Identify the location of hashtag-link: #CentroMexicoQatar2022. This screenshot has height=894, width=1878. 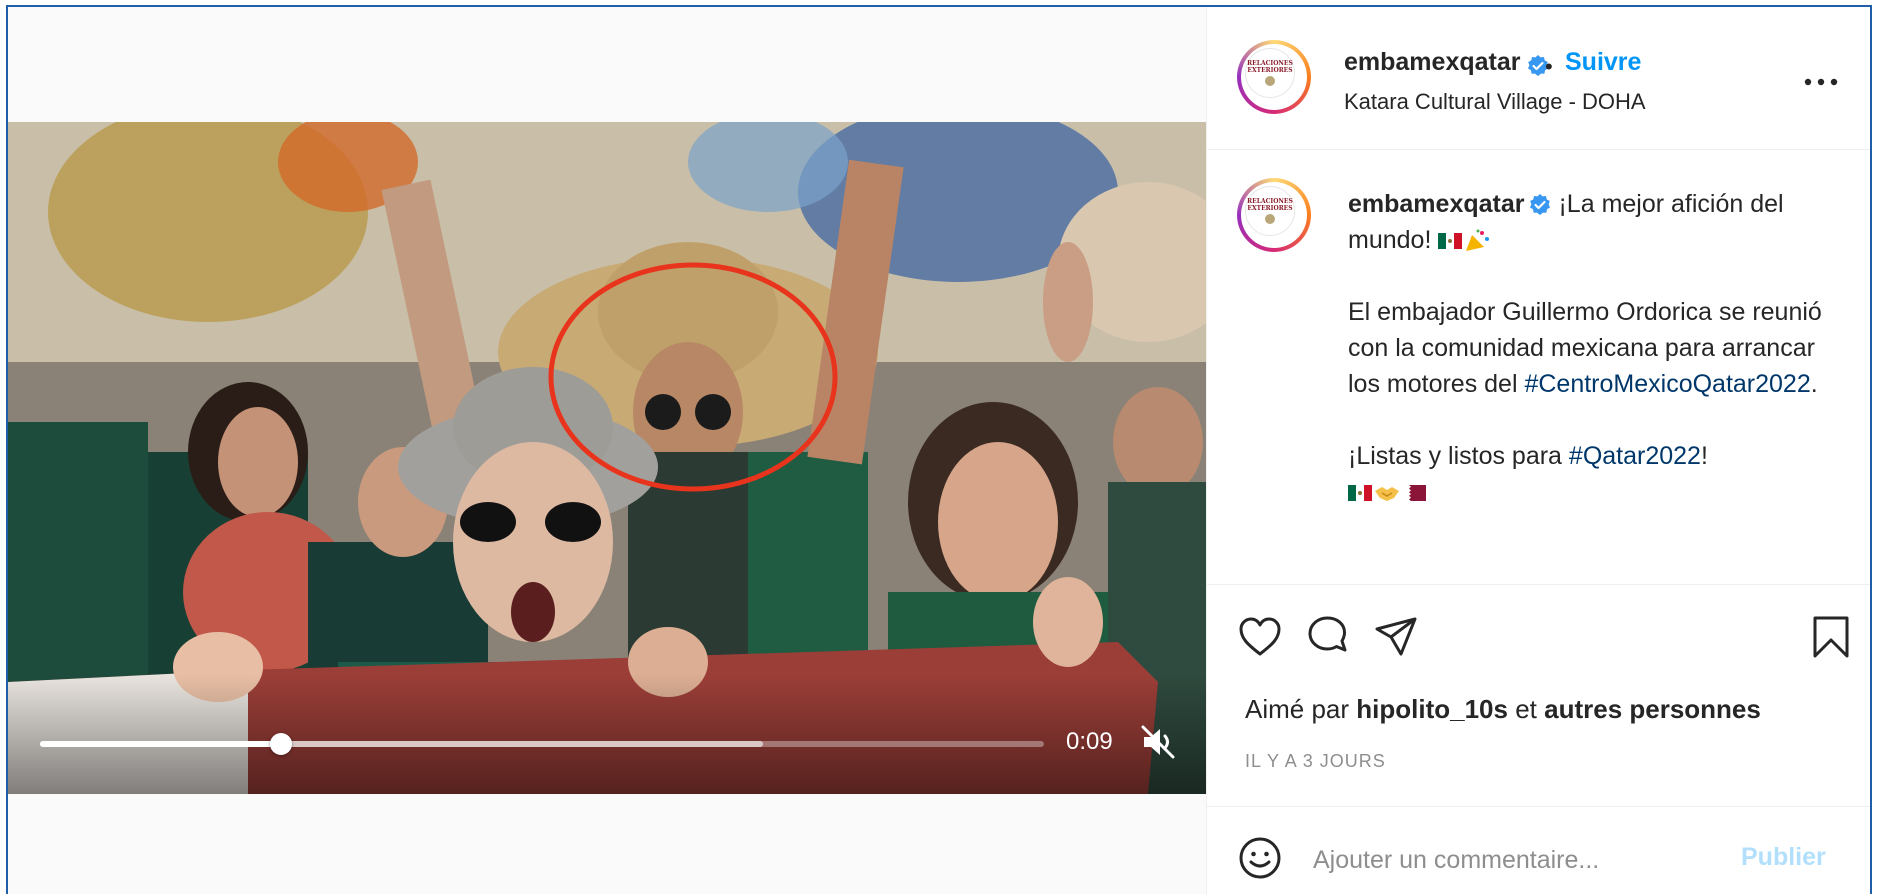
(1667, 384).